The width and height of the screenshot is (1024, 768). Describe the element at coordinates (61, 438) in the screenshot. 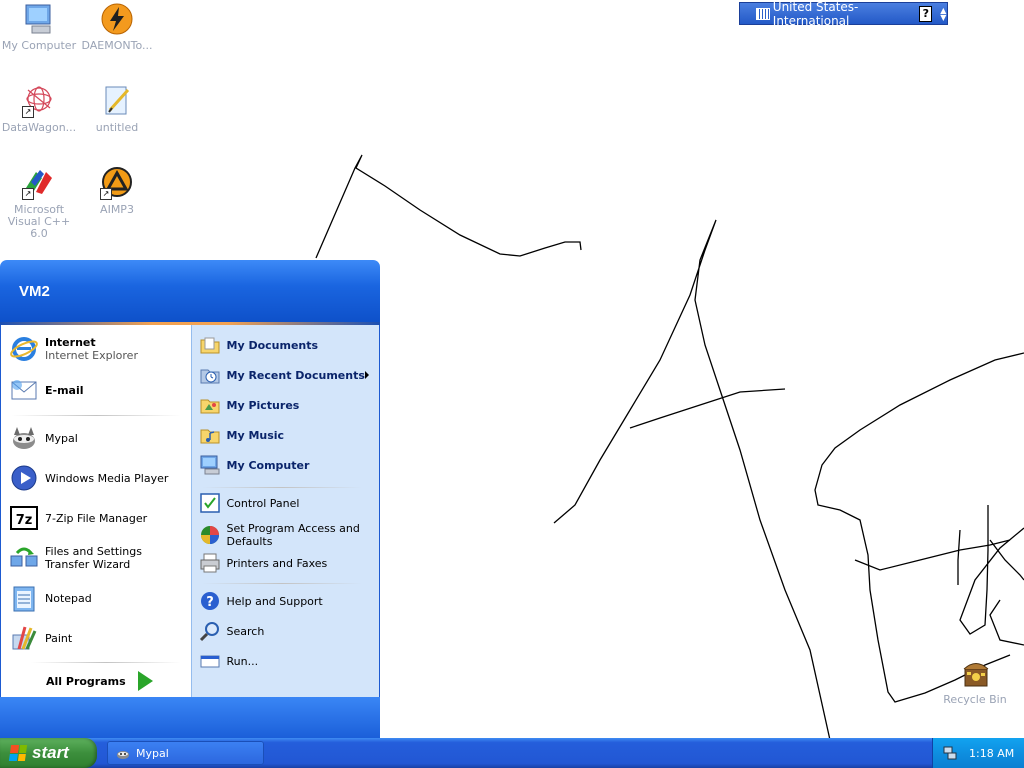

I see `recent-item-title: Mypal` at that location.